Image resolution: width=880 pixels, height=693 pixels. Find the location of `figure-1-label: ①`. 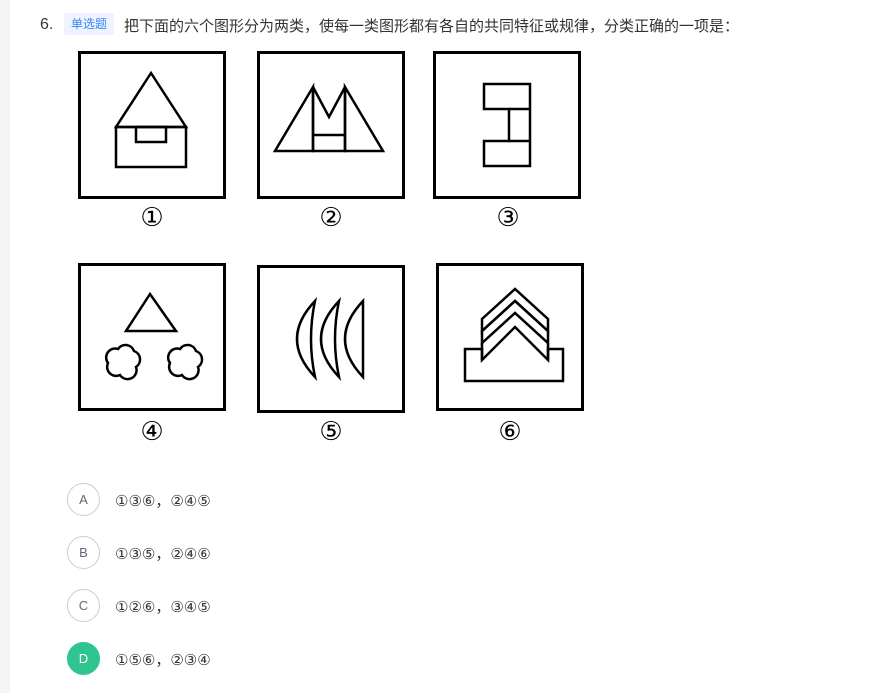

figure-1-label: ① is located at coordinates (152, 218).